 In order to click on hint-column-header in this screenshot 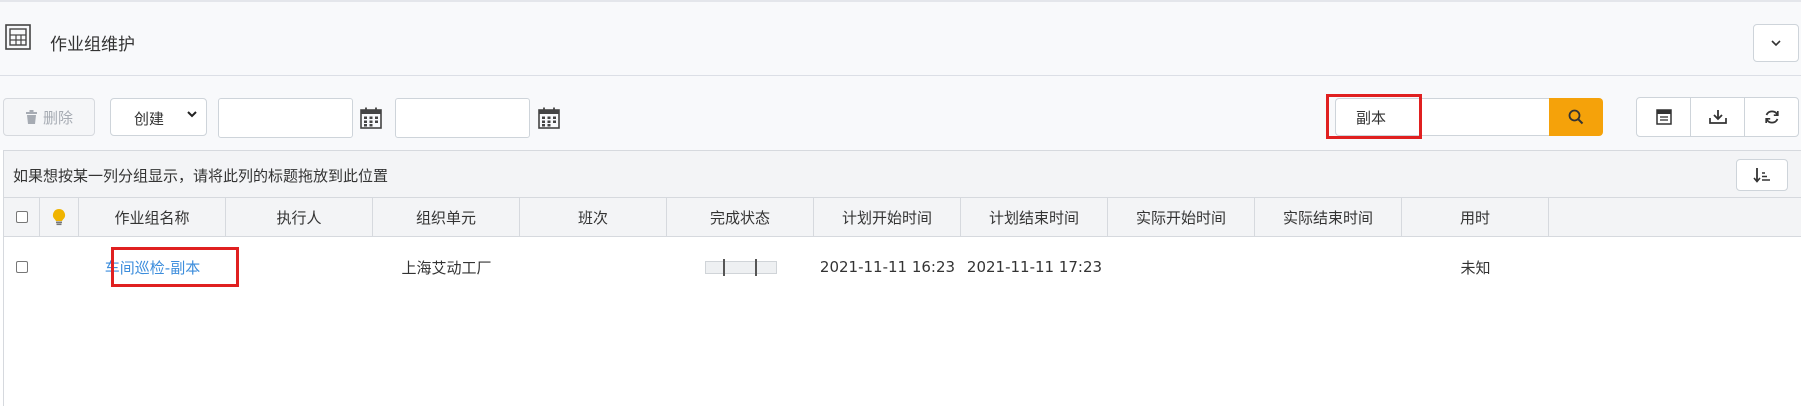, I will do `click(59, 217)`.